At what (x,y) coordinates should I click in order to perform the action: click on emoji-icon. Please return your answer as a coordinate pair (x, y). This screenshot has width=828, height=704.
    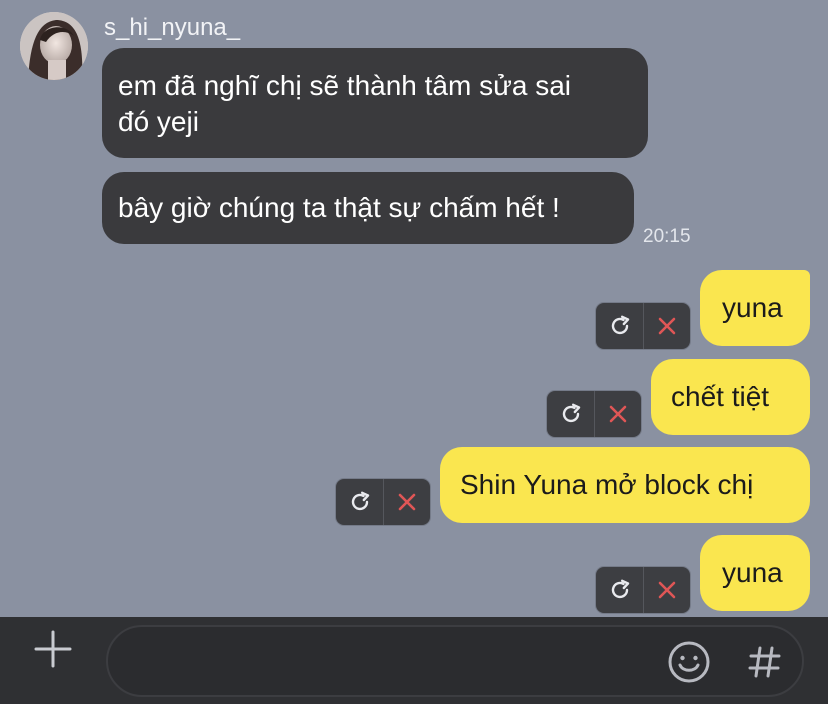
    Looking at the image, I should click on (689, 662).